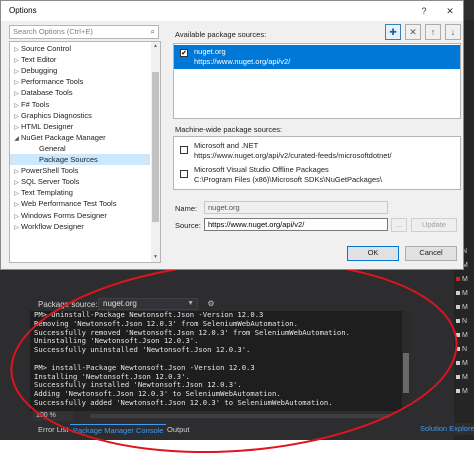 The height and width of the screenshot is (467, 474). What do you see at coordinates (232, 11) in the screenshot?
I see `dialog-titlebar: Options ? ✕` at bounding box center [232, 11].